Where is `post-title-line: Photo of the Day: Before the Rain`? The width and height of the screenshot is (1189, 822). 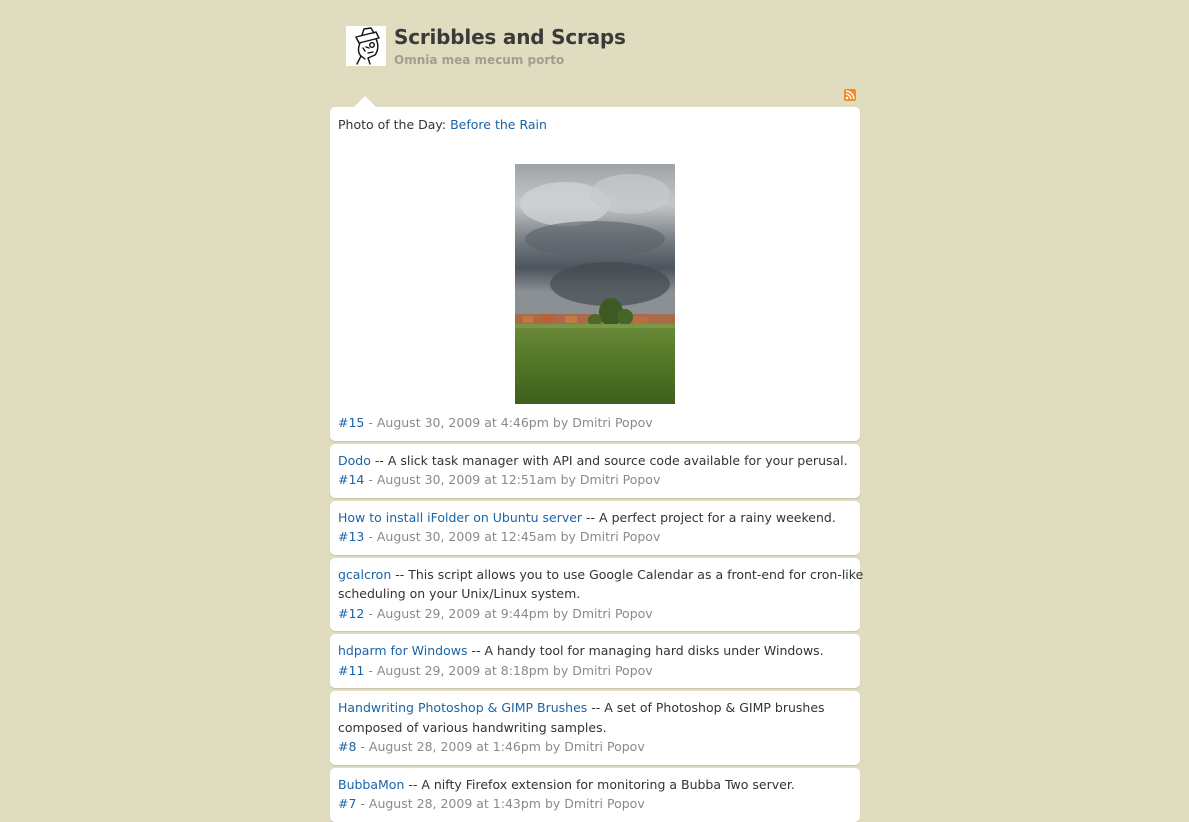 post-title-line: Photo of the Day: Before the Rain is located at coordinates (442, 125).